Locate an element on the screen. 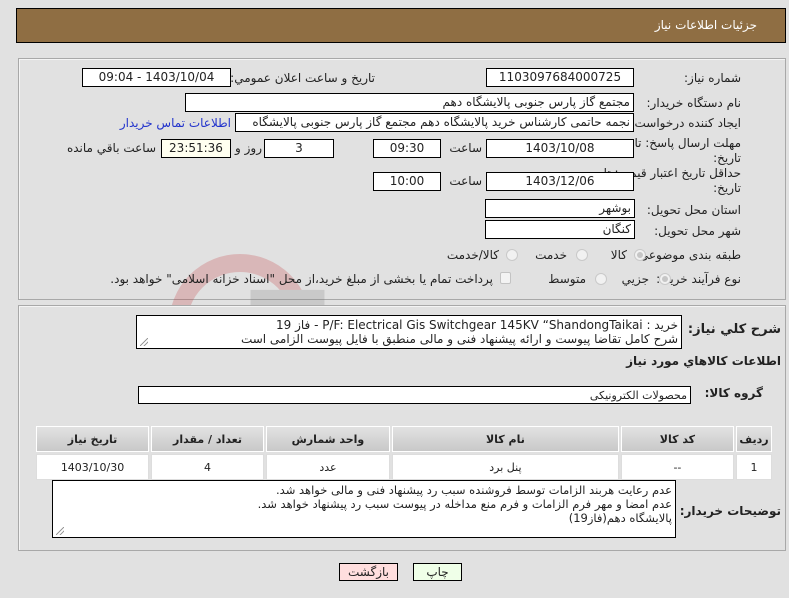 The width and height of the screenshot is (789, 598). days-remaining: 3 is located at coordinates (299, 148).